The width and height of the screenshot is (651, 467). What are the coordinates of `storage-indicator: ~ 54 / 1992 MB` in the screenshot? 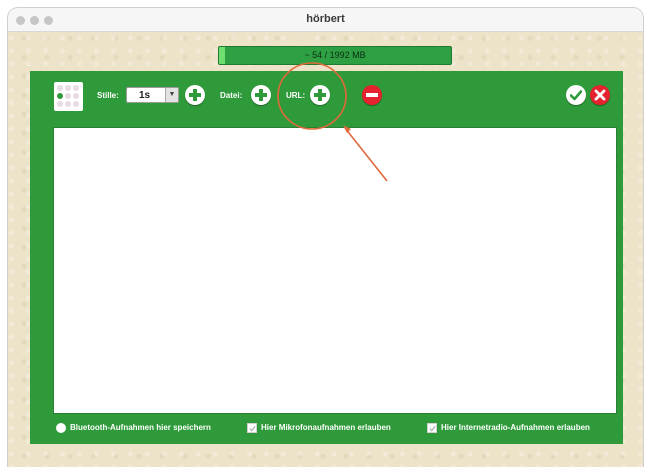 It's located at (335, 55).